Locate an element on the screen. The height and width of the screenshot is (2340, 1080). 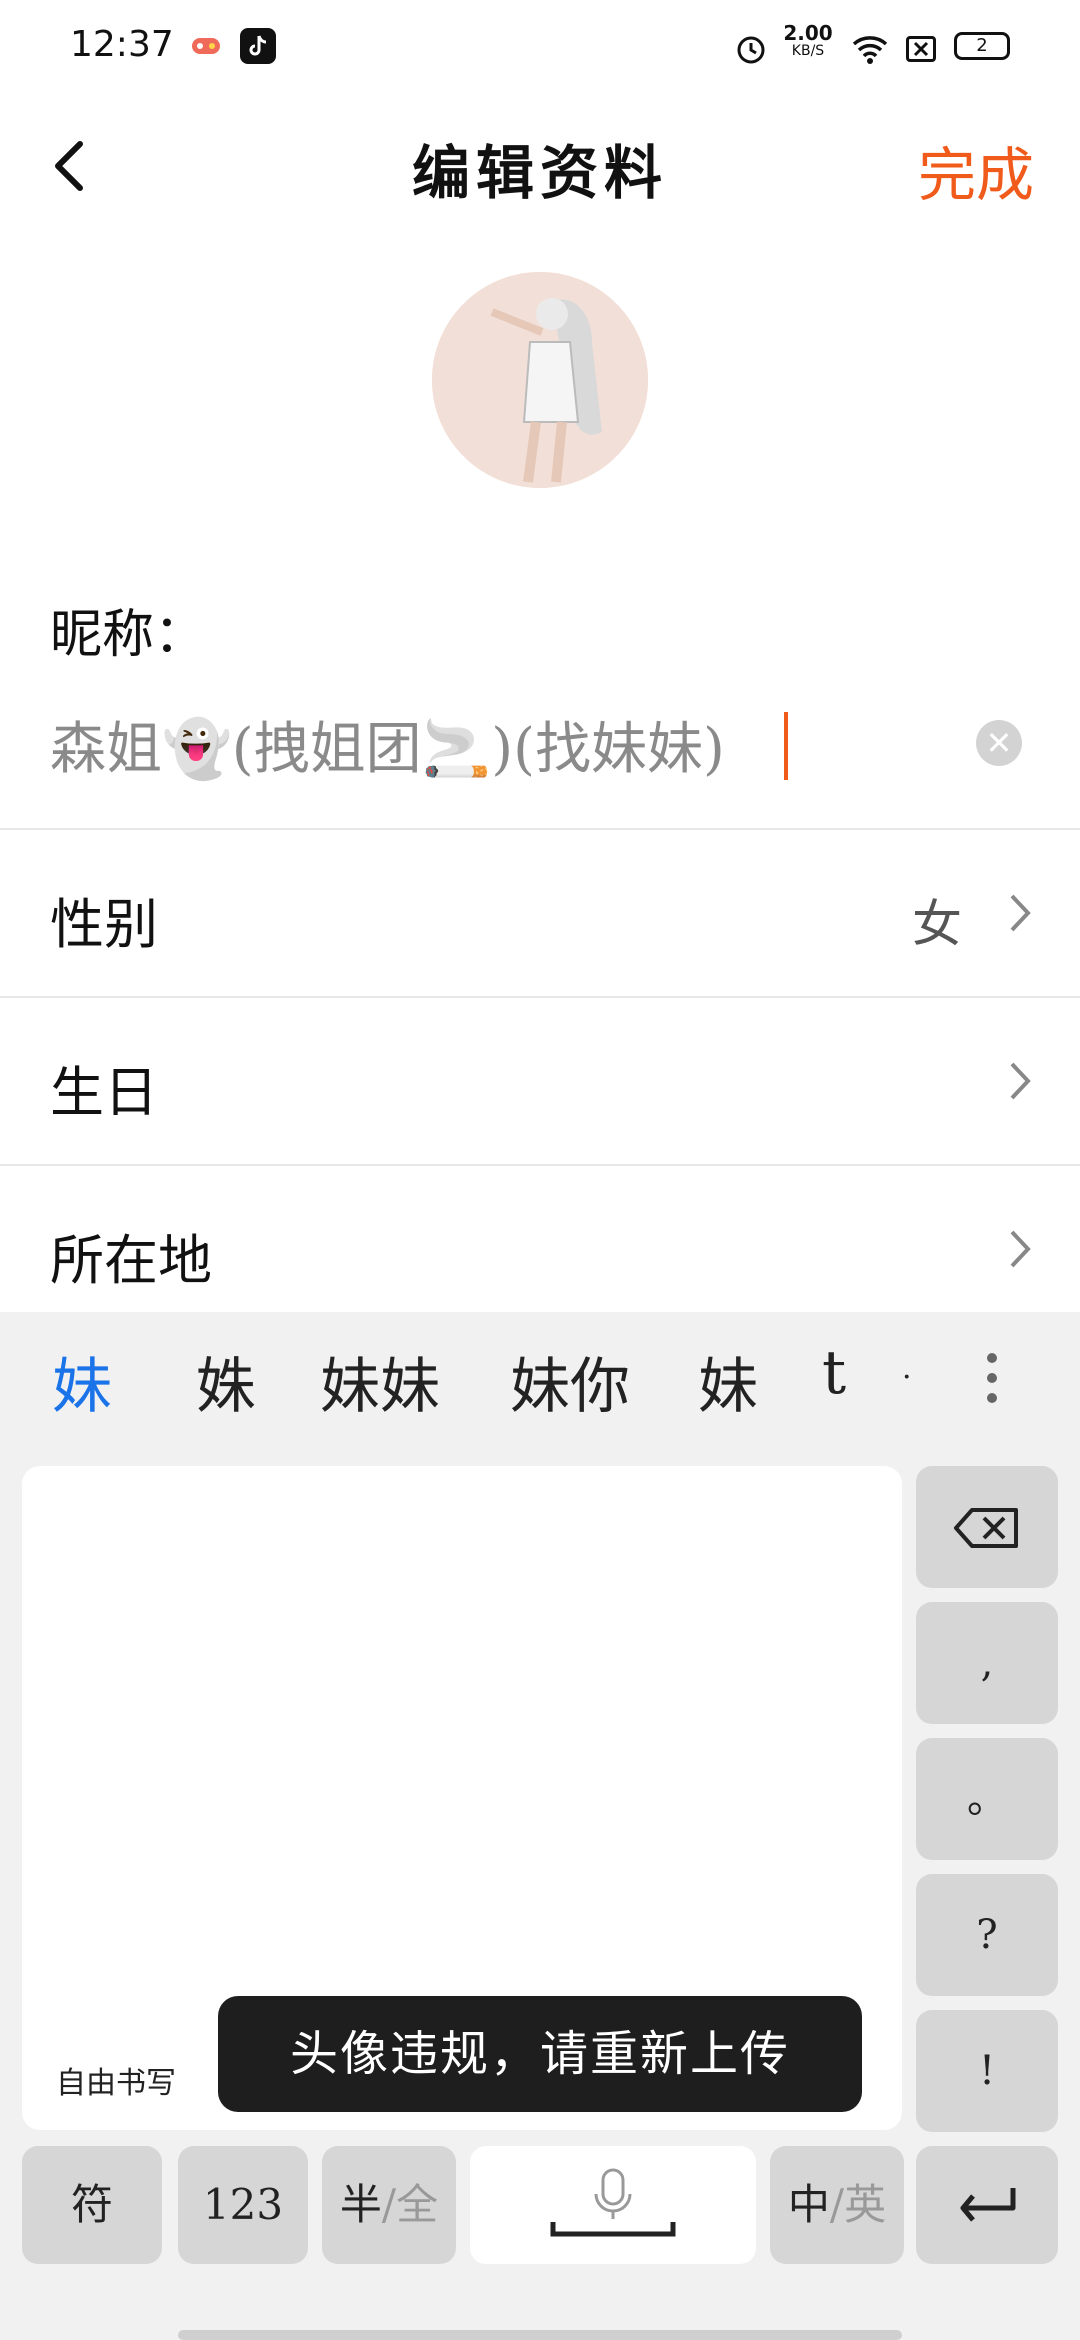
half-full-width-key: 半/全 is located at coordinates (389, 2205).